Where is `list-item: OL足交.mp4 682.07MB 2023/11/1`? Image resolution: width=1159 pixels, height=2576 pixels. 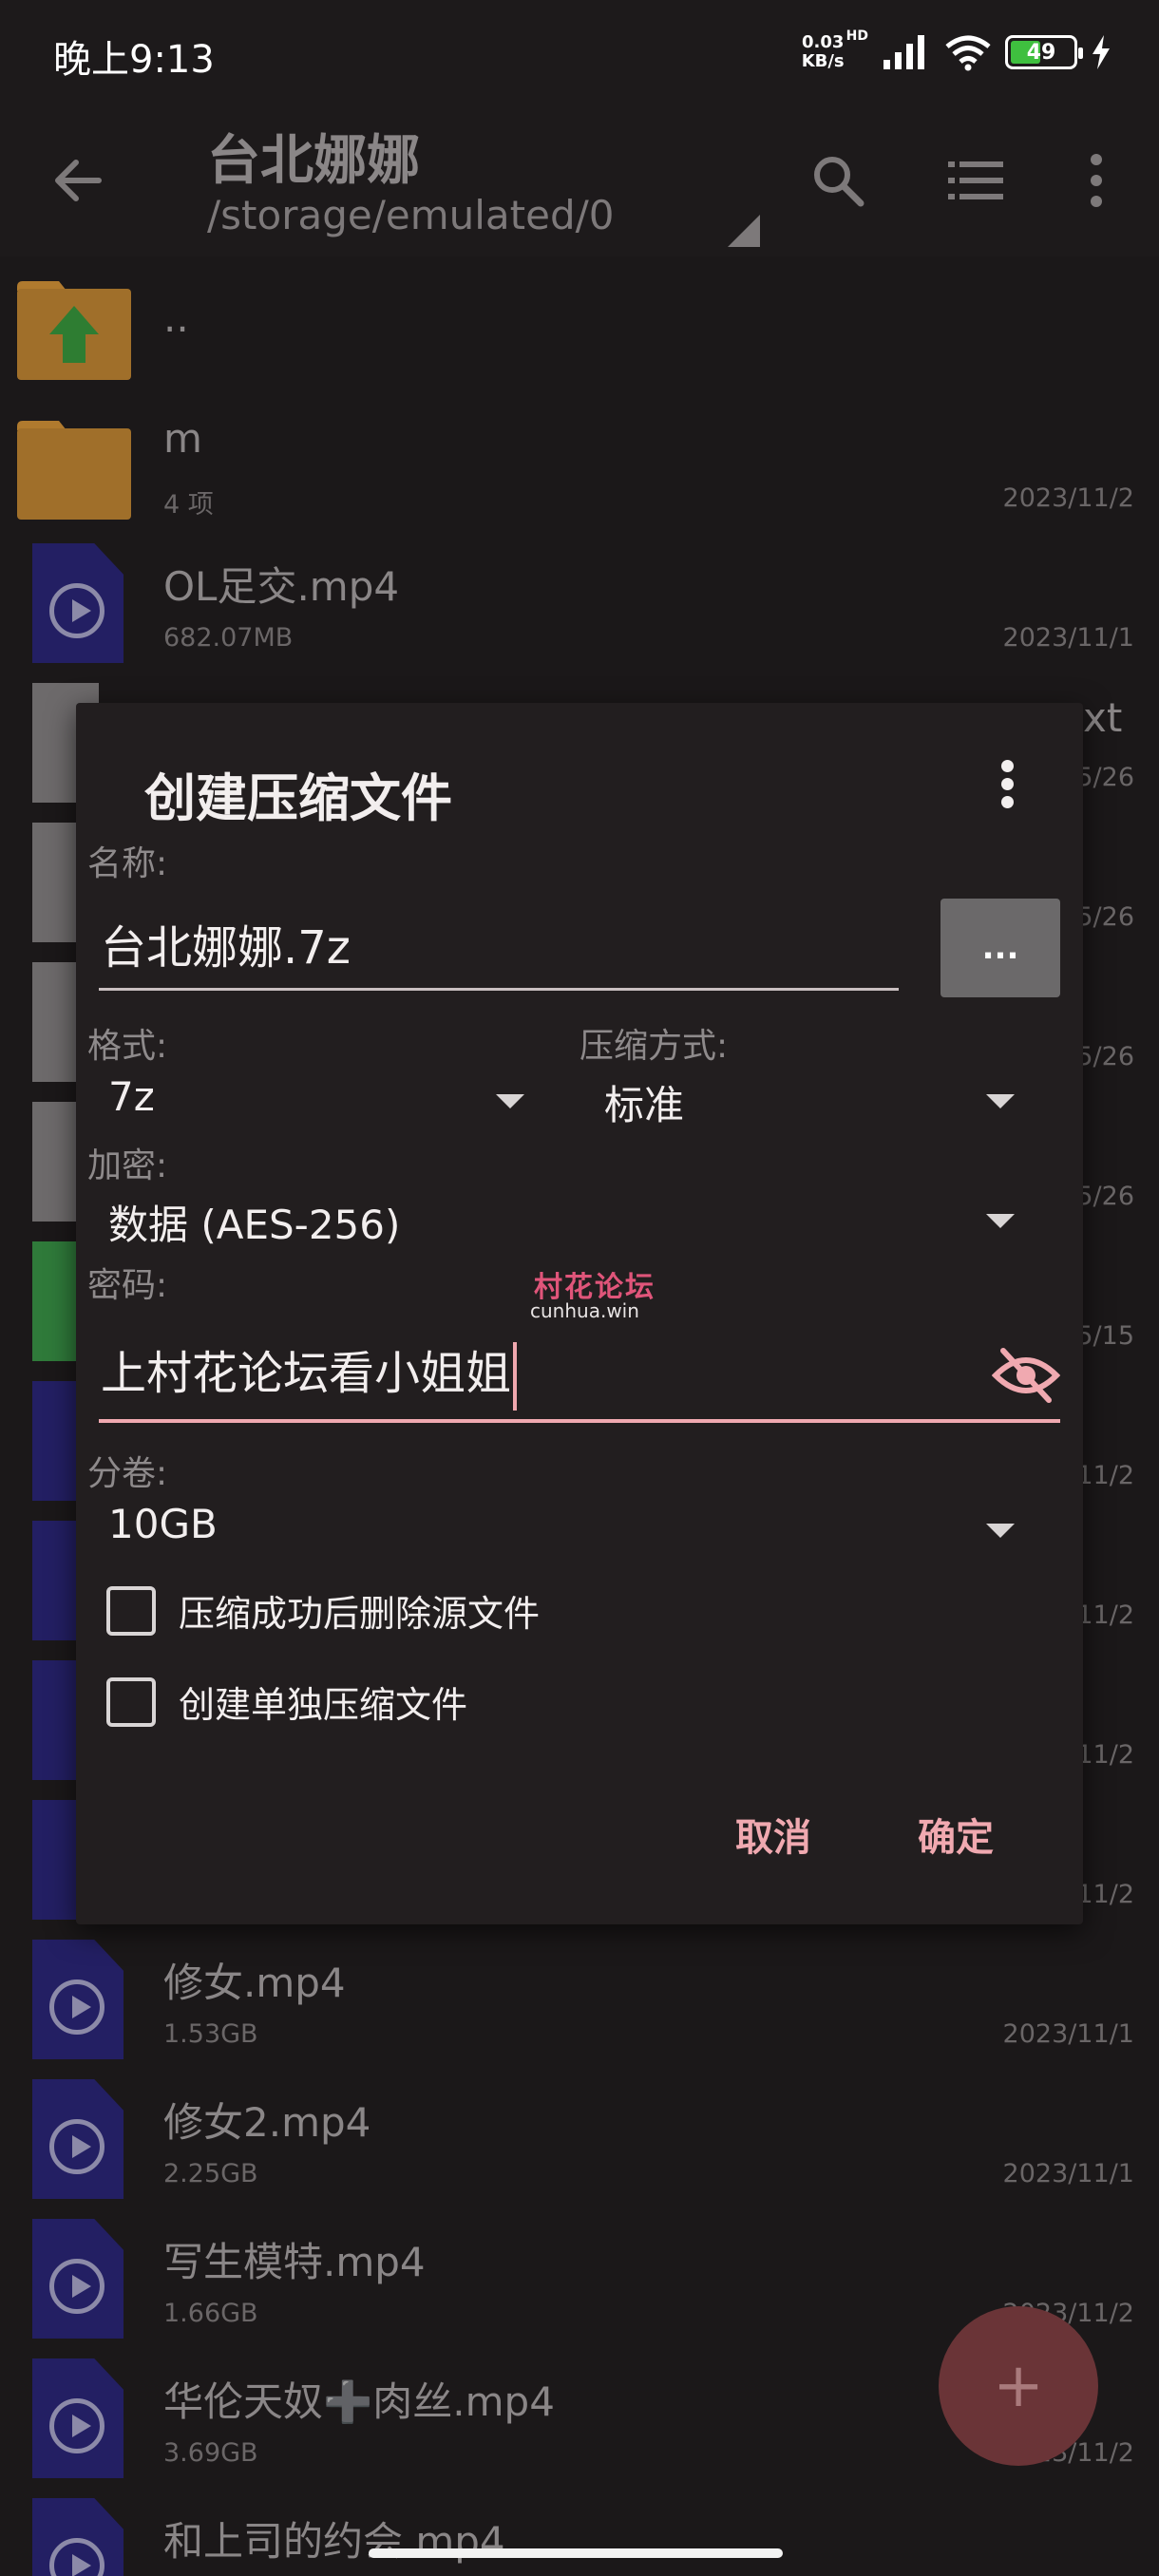 list-item: OL足交.mp4 682.07MB 2023/11/1 is located at coordinates (579, 605).